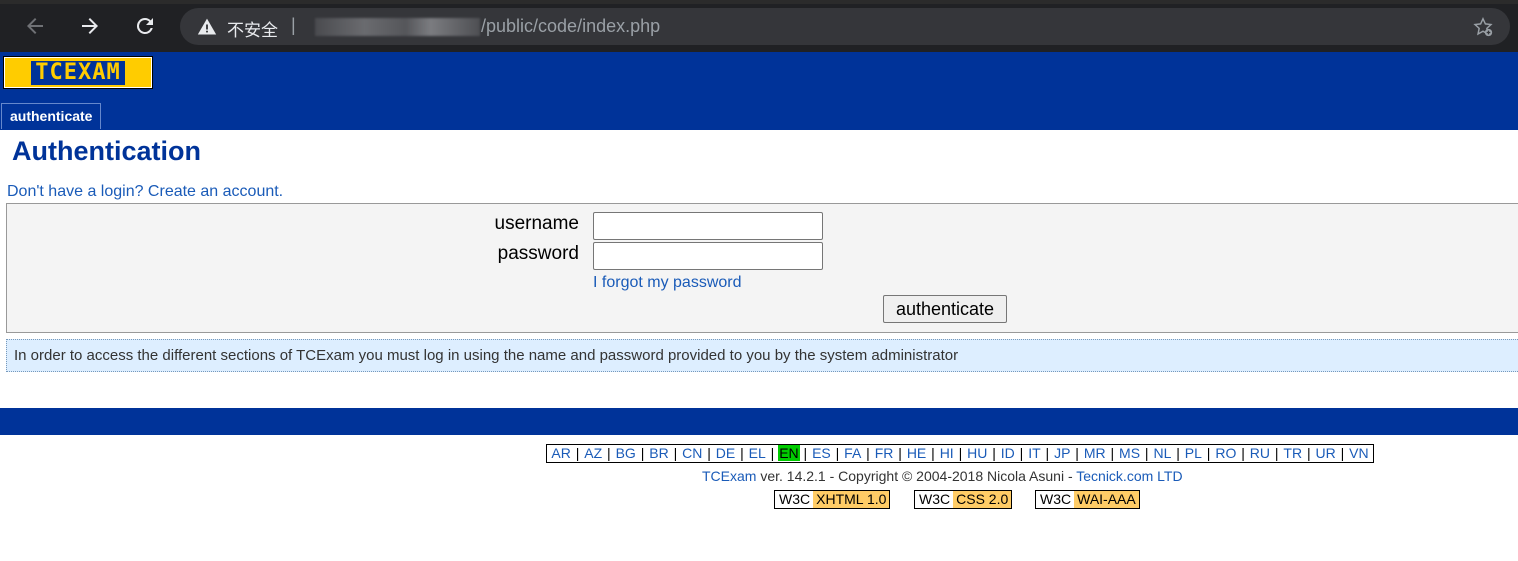 The height and width of the screenshot is (561, 1518). Describe the element at coordinates (1326, 453) in the screenshot. I see `language-link-ur: UR` at that location.